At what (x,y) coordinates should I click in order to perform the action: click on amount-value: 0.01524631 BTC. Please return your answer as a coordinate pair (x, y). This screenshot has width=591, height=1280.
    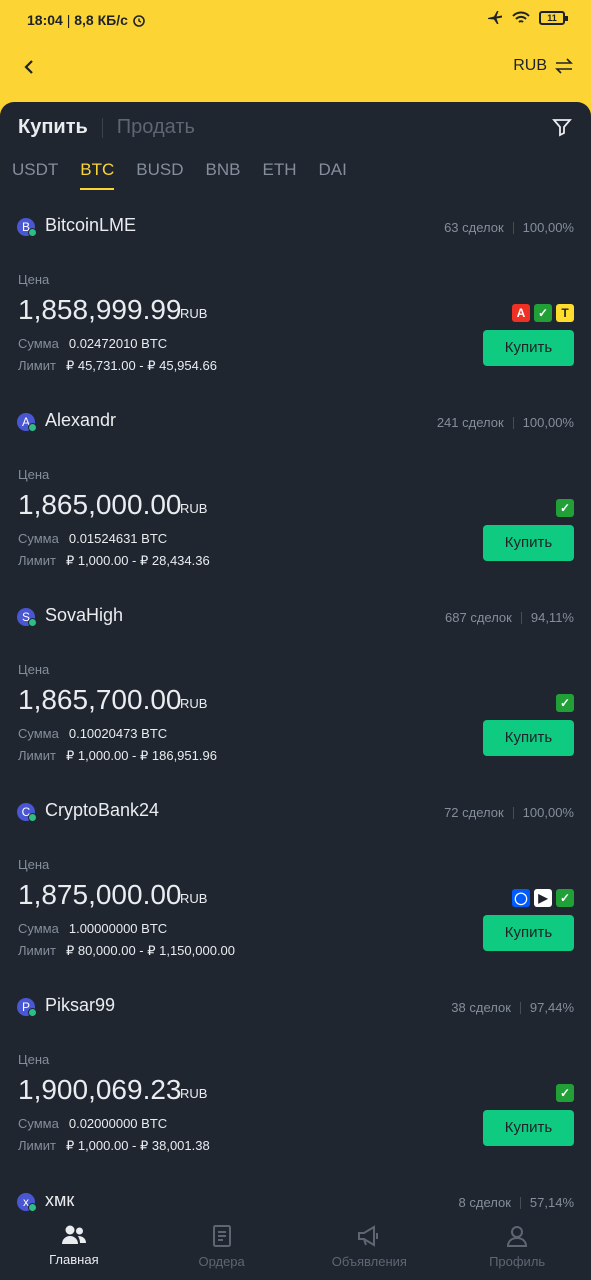
    Looking at the image, I should click on (118, 538).